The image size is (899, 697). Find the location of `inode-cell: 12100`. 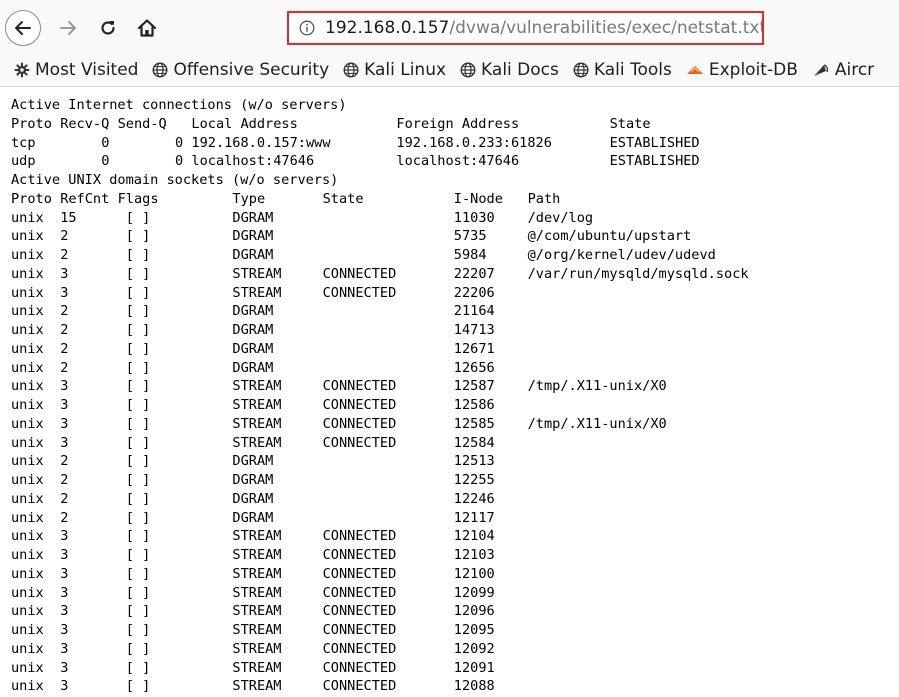

inode-cell: 12100 is located at coordinates (474, 573).